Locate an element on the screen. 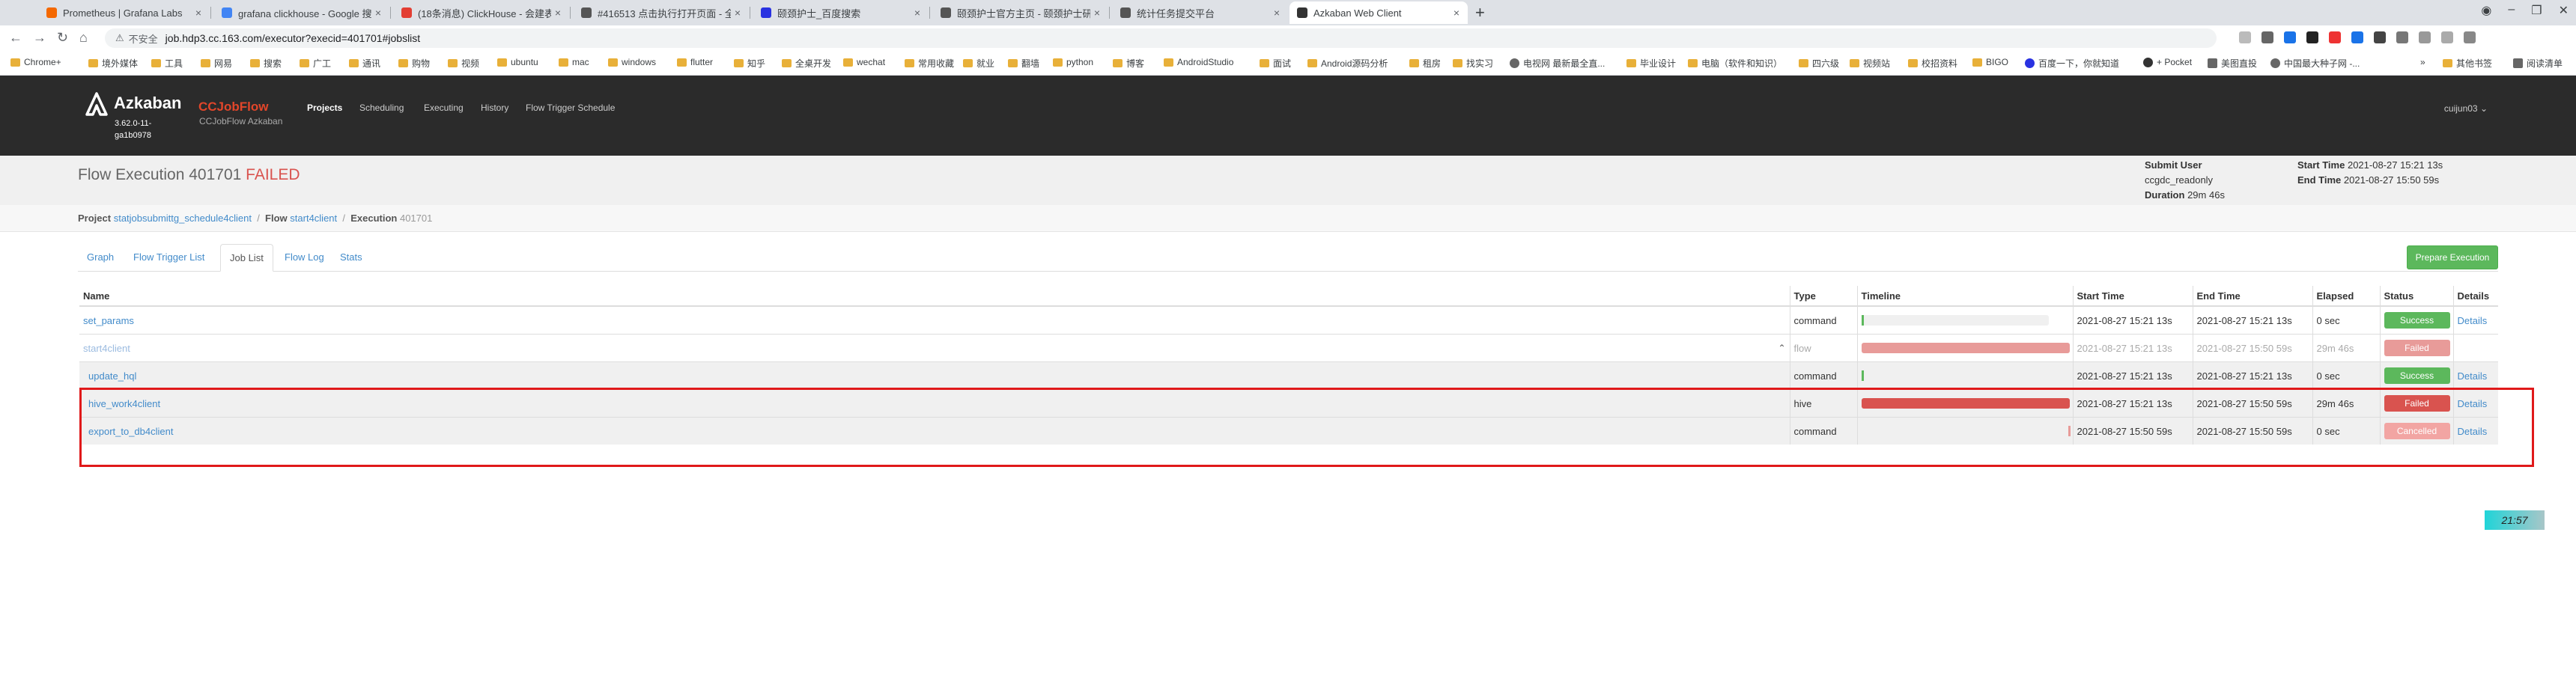 This screenshot has width=2576, height=681. tab-stats: Stats is located at coordinates (351, 257).